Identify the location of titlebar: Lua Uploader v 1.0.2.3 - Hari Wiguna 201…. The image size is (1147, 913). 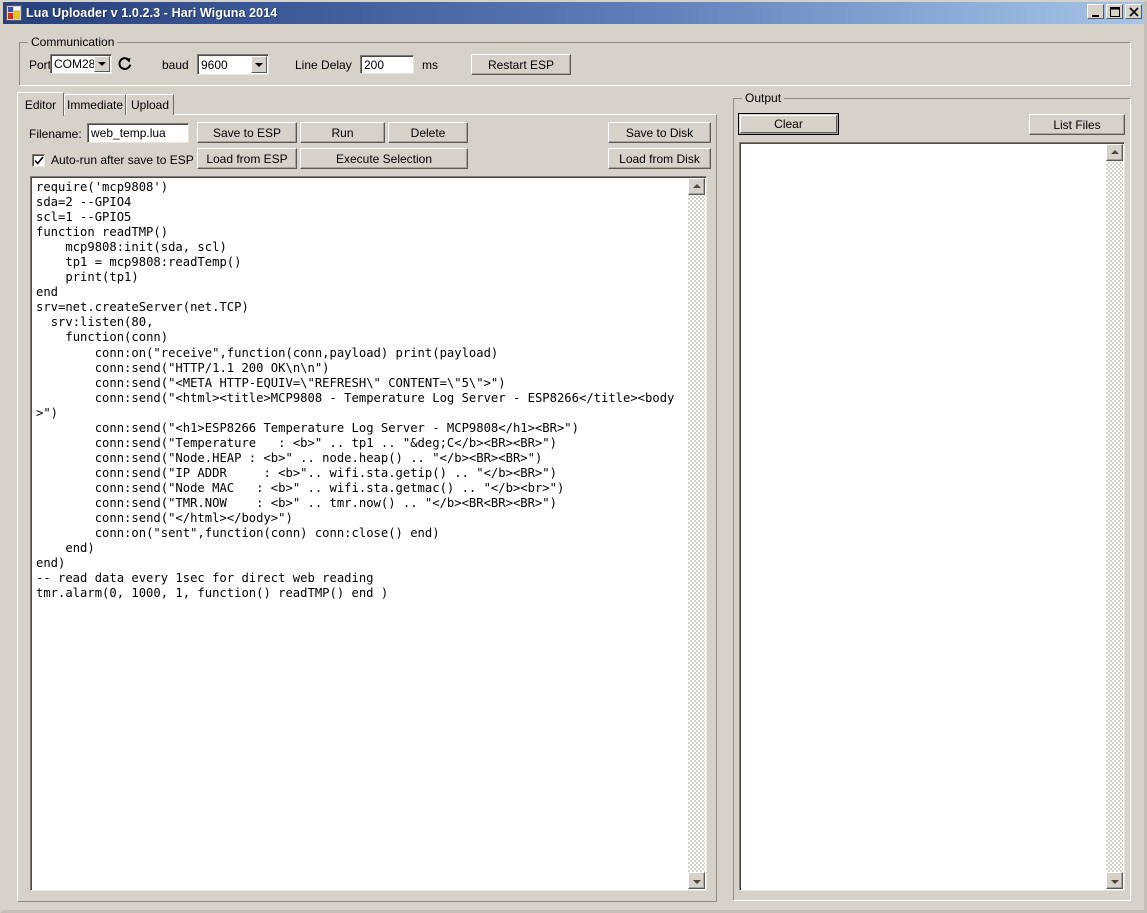
(573, 13).